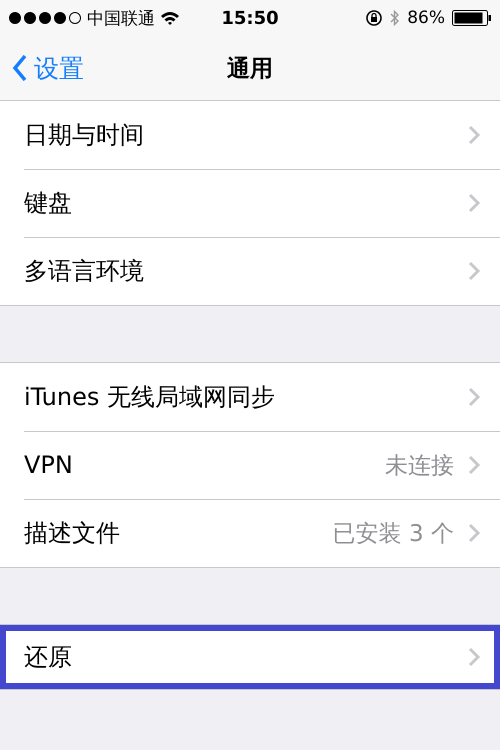  Describe the element at coordinates (250, 465) in the screenshot. I see `settings-row: VPN 未连接` at that location.